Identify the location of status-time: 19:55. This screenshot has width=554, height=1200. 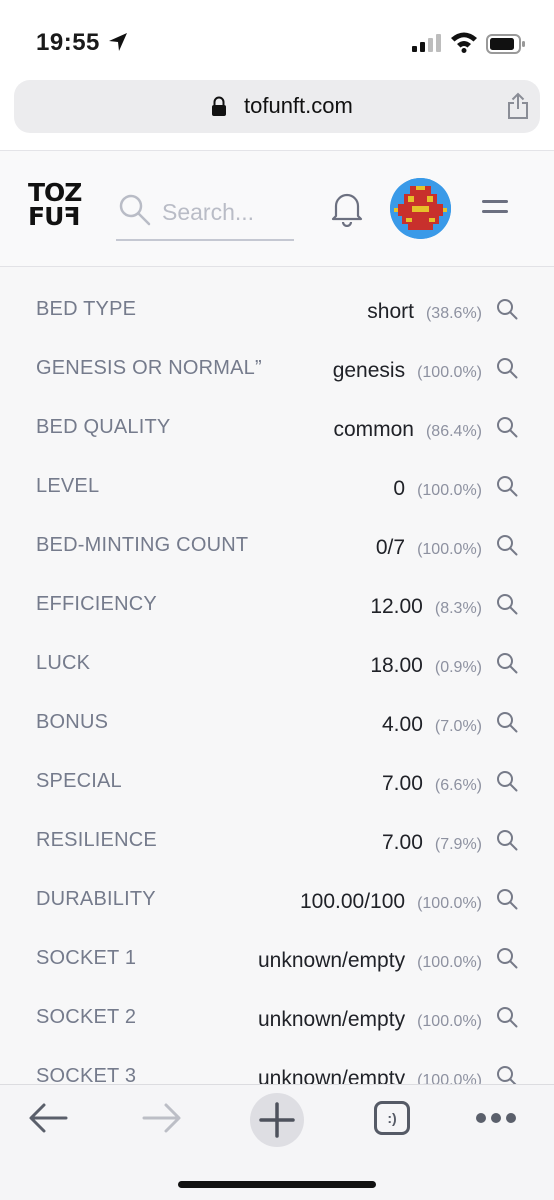
(68, 42).